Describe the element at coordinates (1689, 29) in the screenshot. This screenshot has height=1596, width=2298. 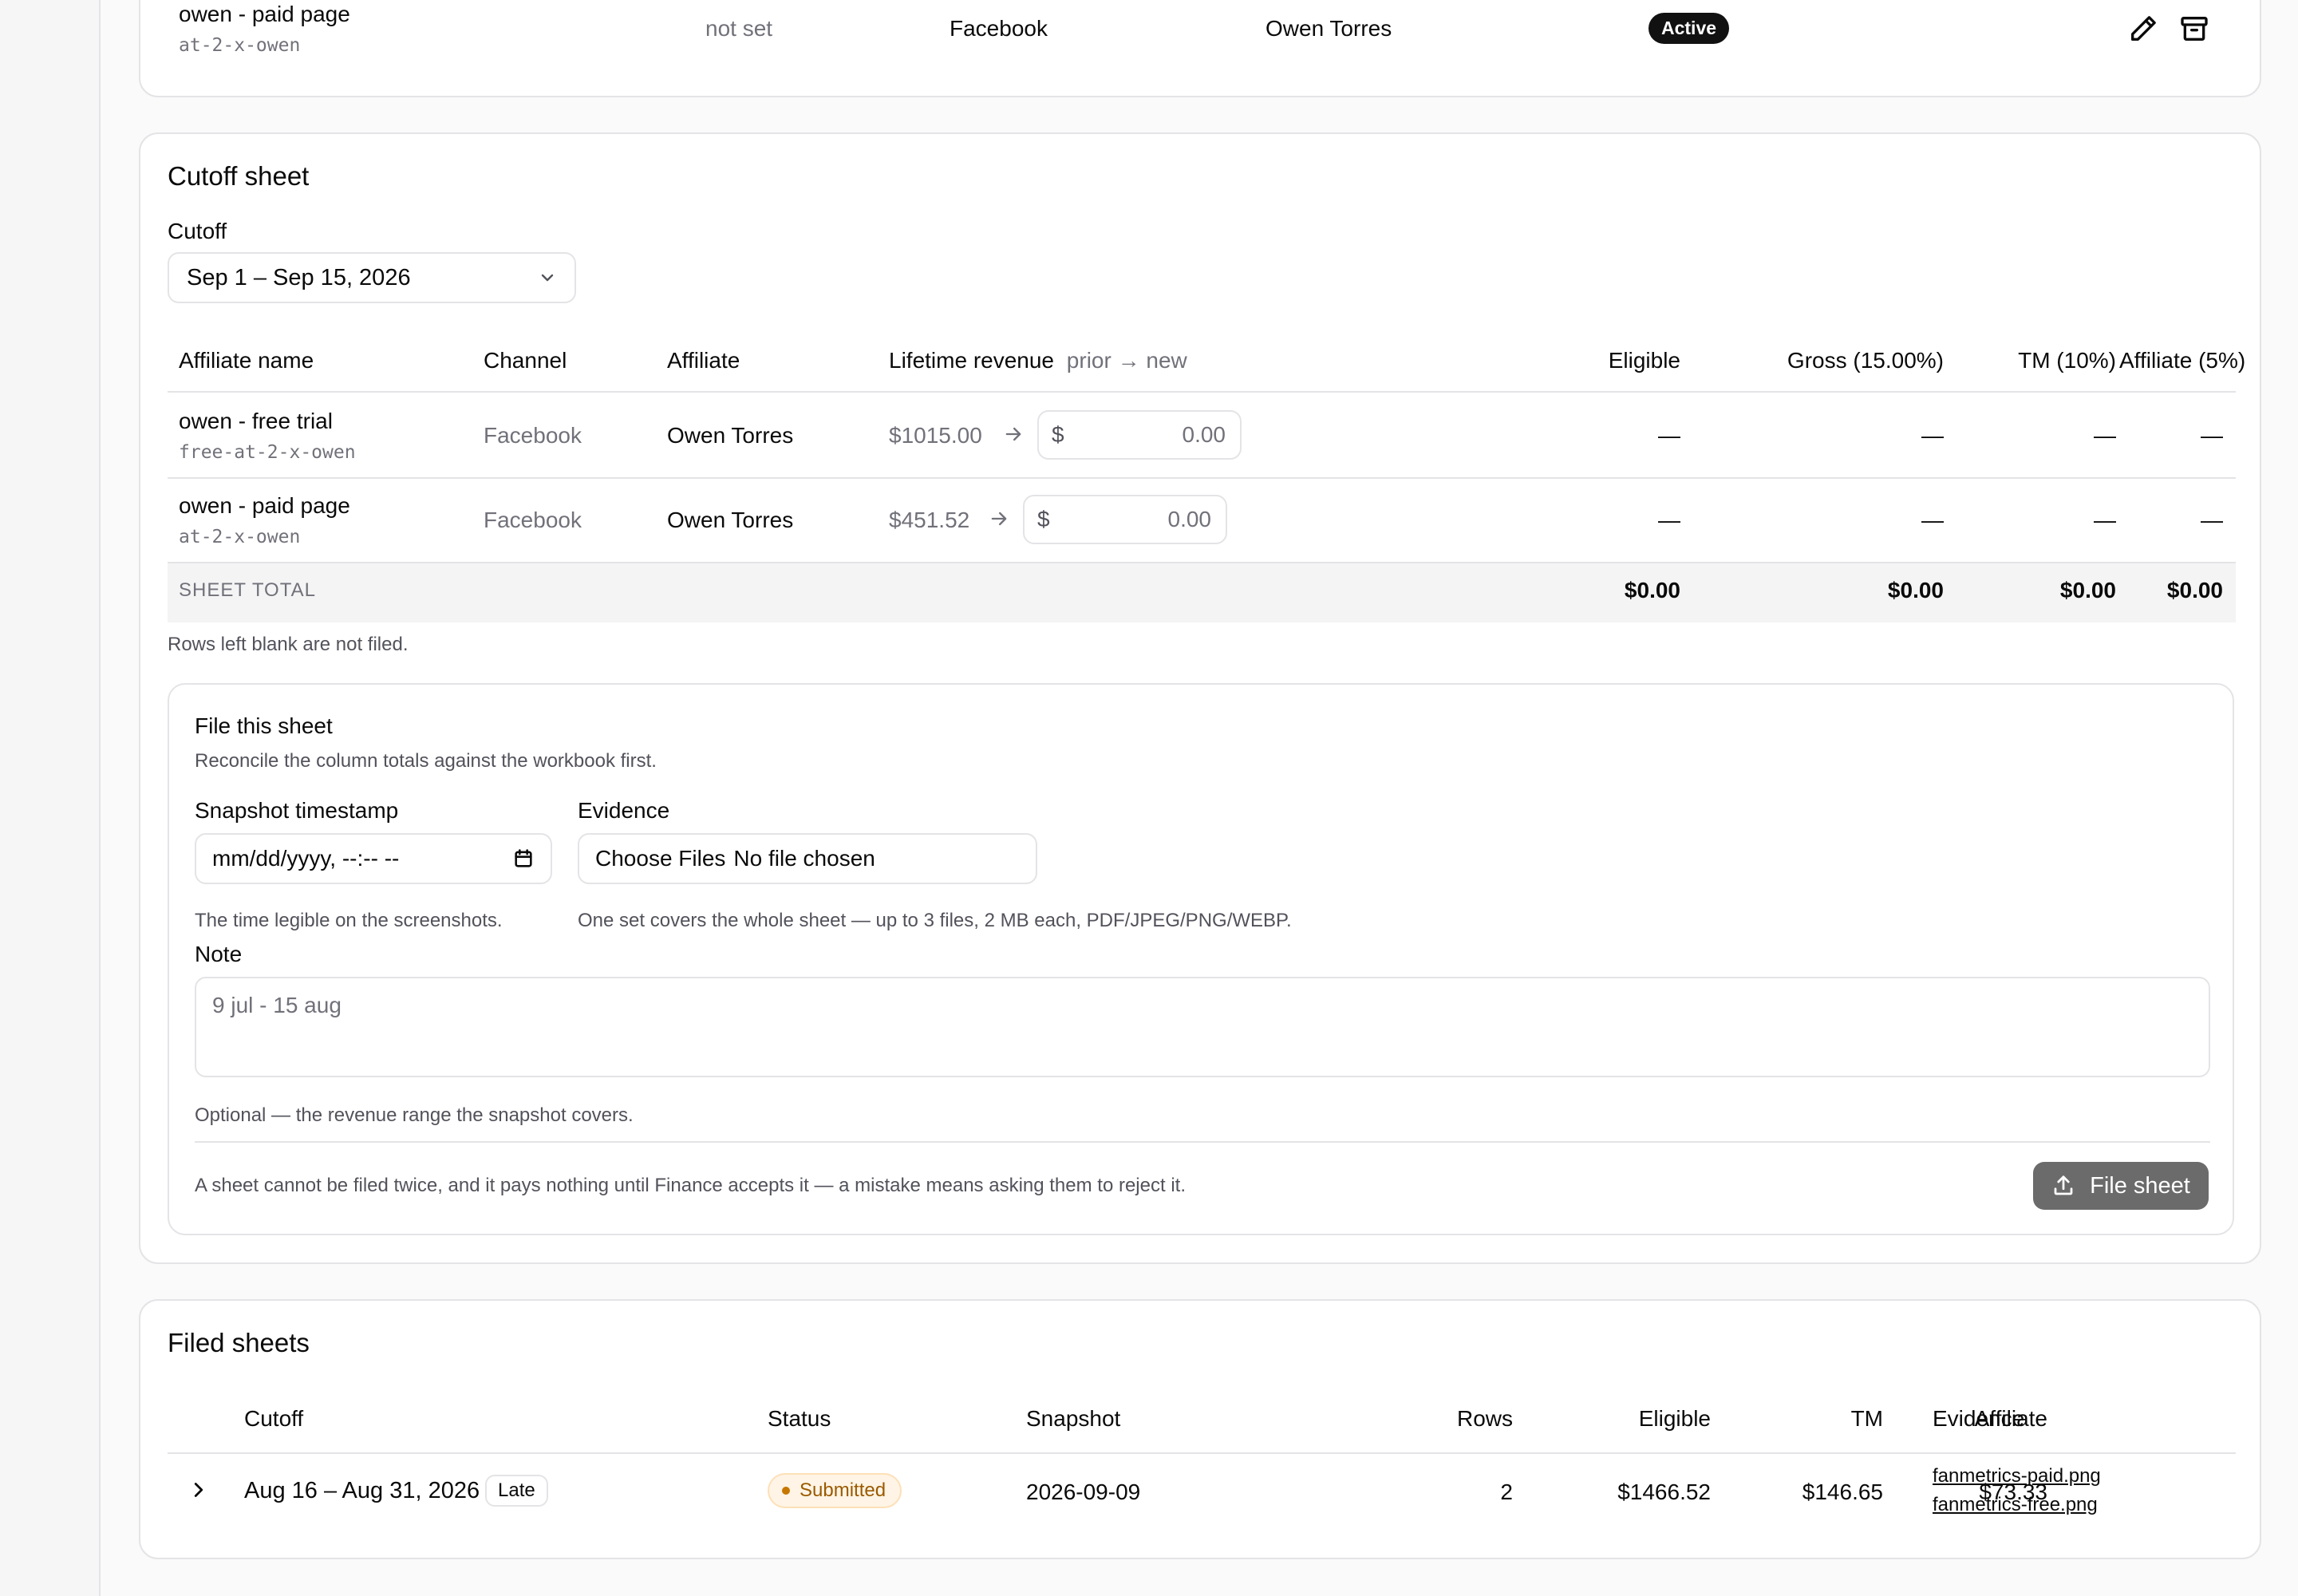
I see `status-badge: Active` at that location.